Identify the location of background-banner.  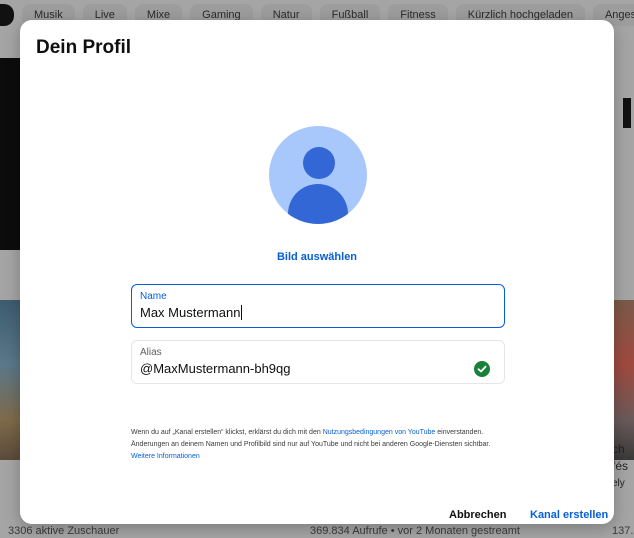
(10, 154).